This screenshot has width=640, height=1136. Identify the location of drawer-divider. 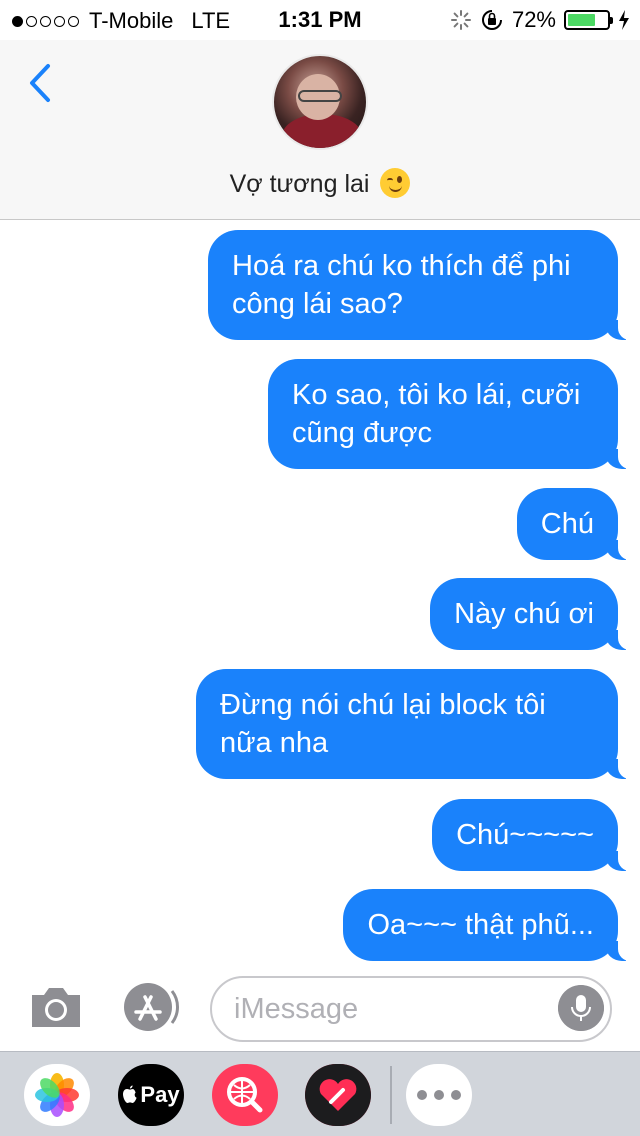
(391, 1095).